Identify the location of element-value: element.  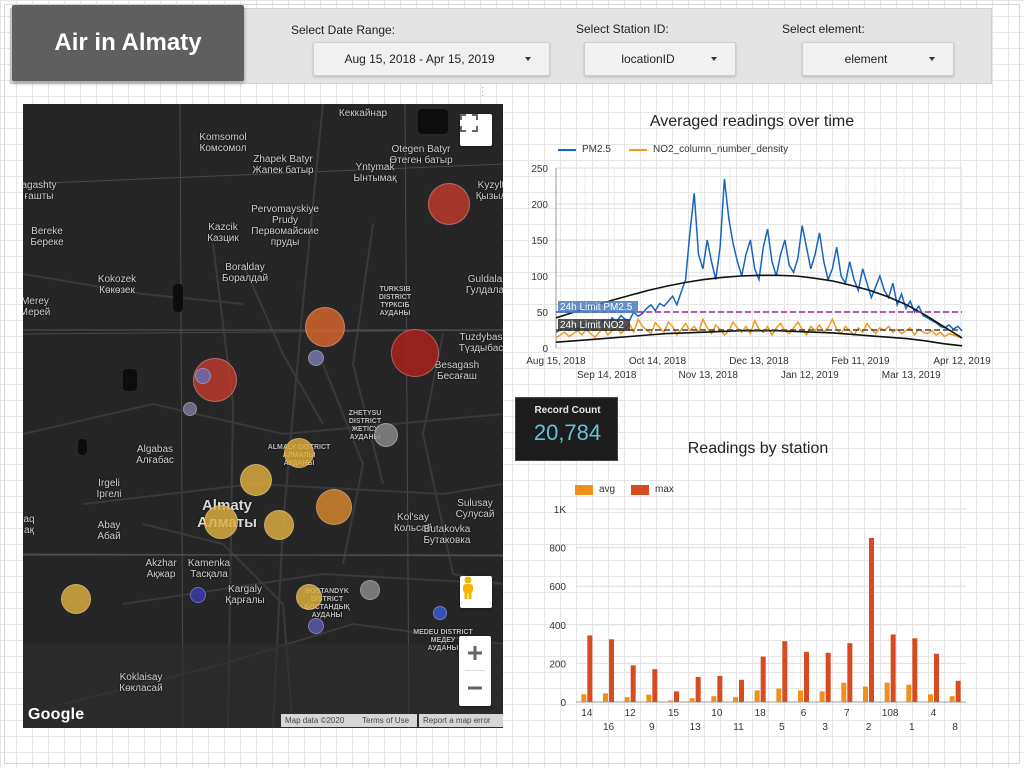
(866, 59).